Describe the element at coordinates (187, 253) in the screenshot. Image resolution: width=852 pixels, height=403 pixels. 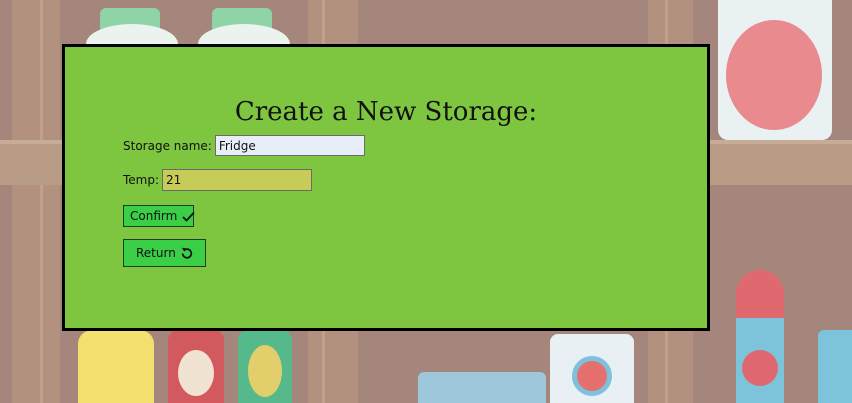
I see `undo-icon` at that location.